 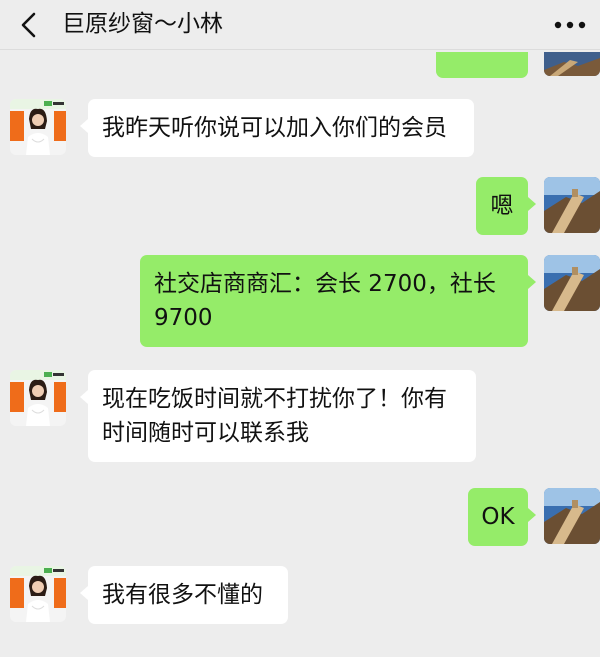 I want to click on back-button, so click(x=29, y=25).